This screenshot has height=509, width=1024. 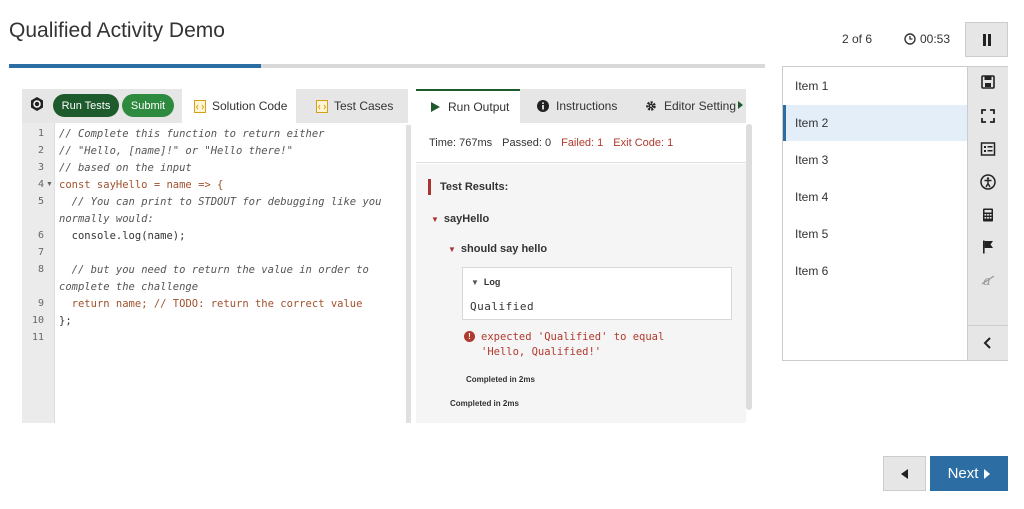 What do you see at coordinates (875, 160) in the screenshot?
I see `item-3: Item 3` at bounding box center [875, 160].